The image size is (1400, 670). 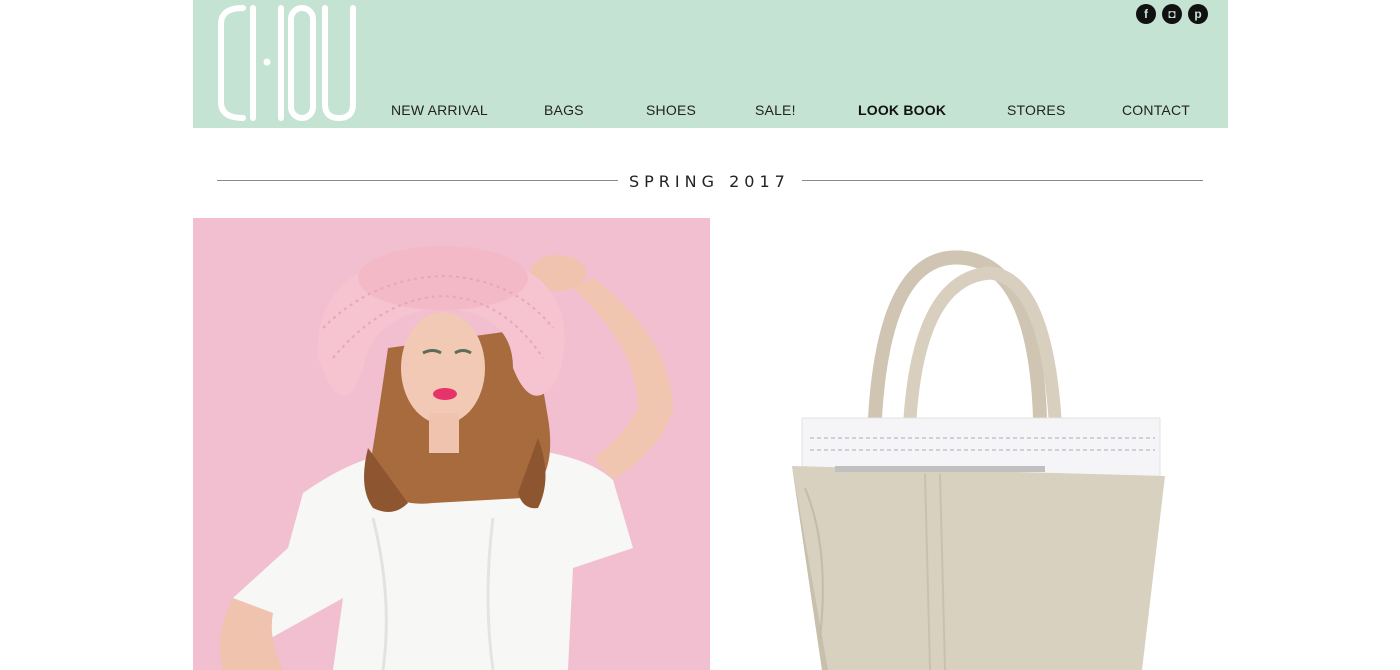 I want to click on nav-new-arrival: NEW ARRIVAL, so click(x=439, y=110).